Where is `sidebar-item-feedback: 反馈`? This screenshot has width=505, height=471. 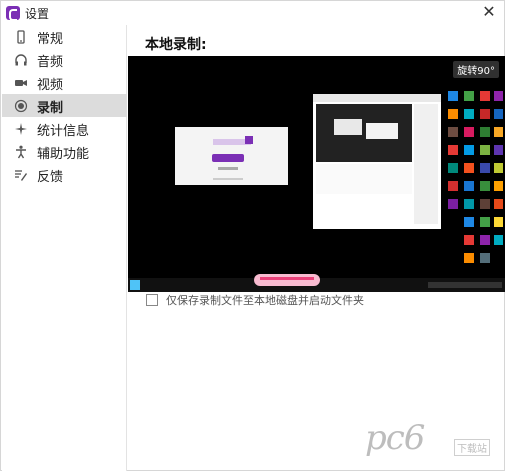
sidebar-item-feedback: 反馈 is located at coordinates (64, 174).